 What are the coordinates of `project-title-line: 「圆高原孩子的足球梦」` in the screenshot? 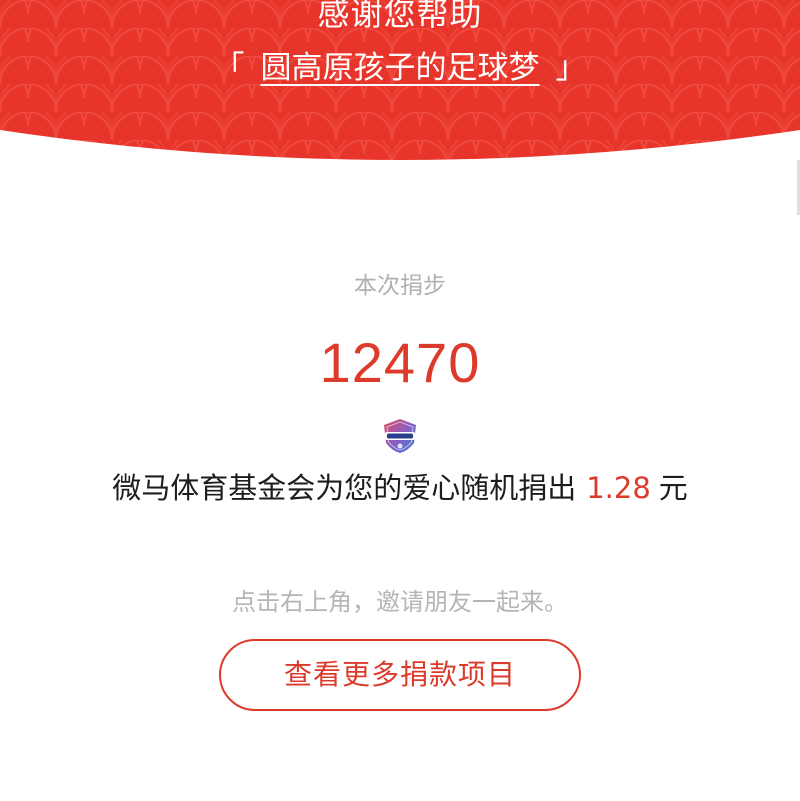 It's located at (400, 68).